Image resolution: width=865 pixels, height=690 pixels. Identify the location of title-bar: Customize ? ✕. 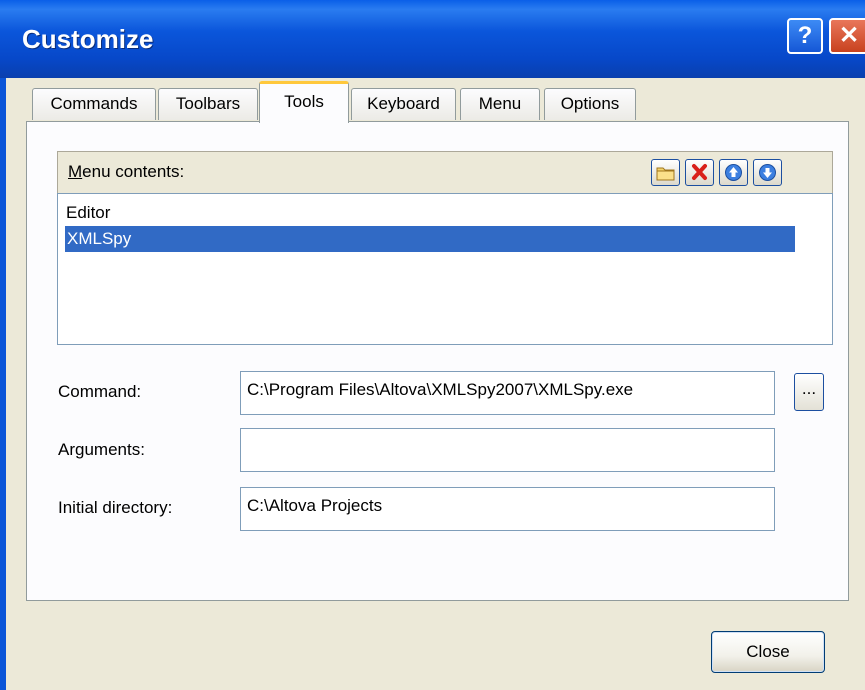
(432, 39).